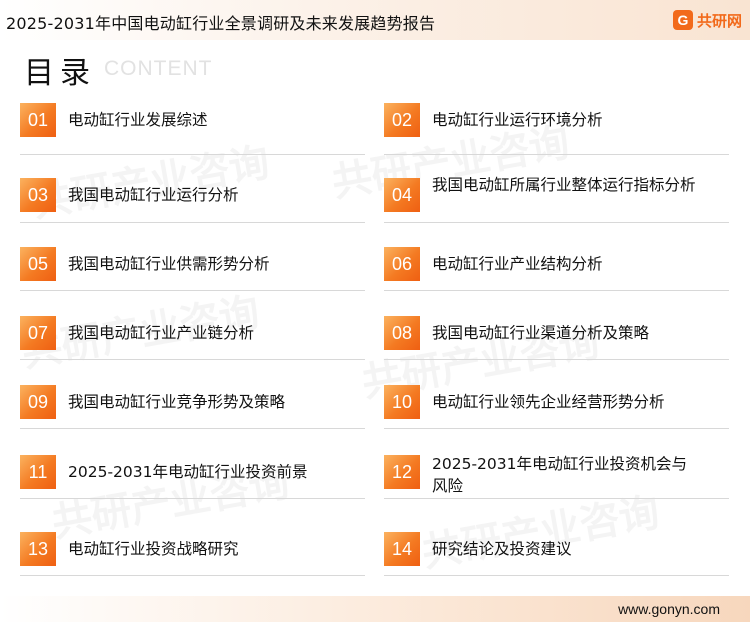  I want to click on item-number-badge: 11, so click(38, 472).